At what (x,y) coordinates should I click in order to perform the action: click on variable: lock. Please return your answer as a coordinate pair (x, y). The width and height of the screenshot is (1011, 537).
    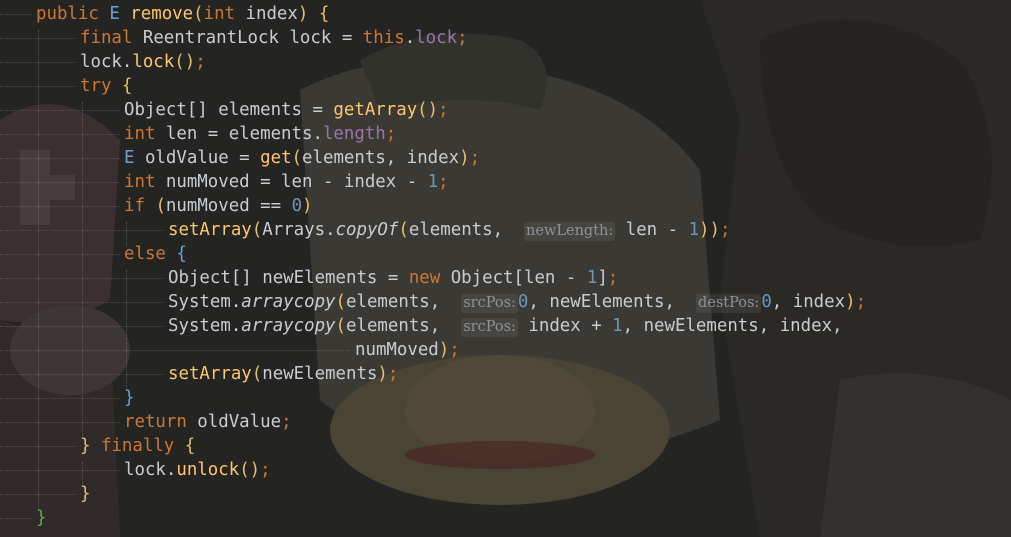
    Looking at the image, I should click on (310, 38).